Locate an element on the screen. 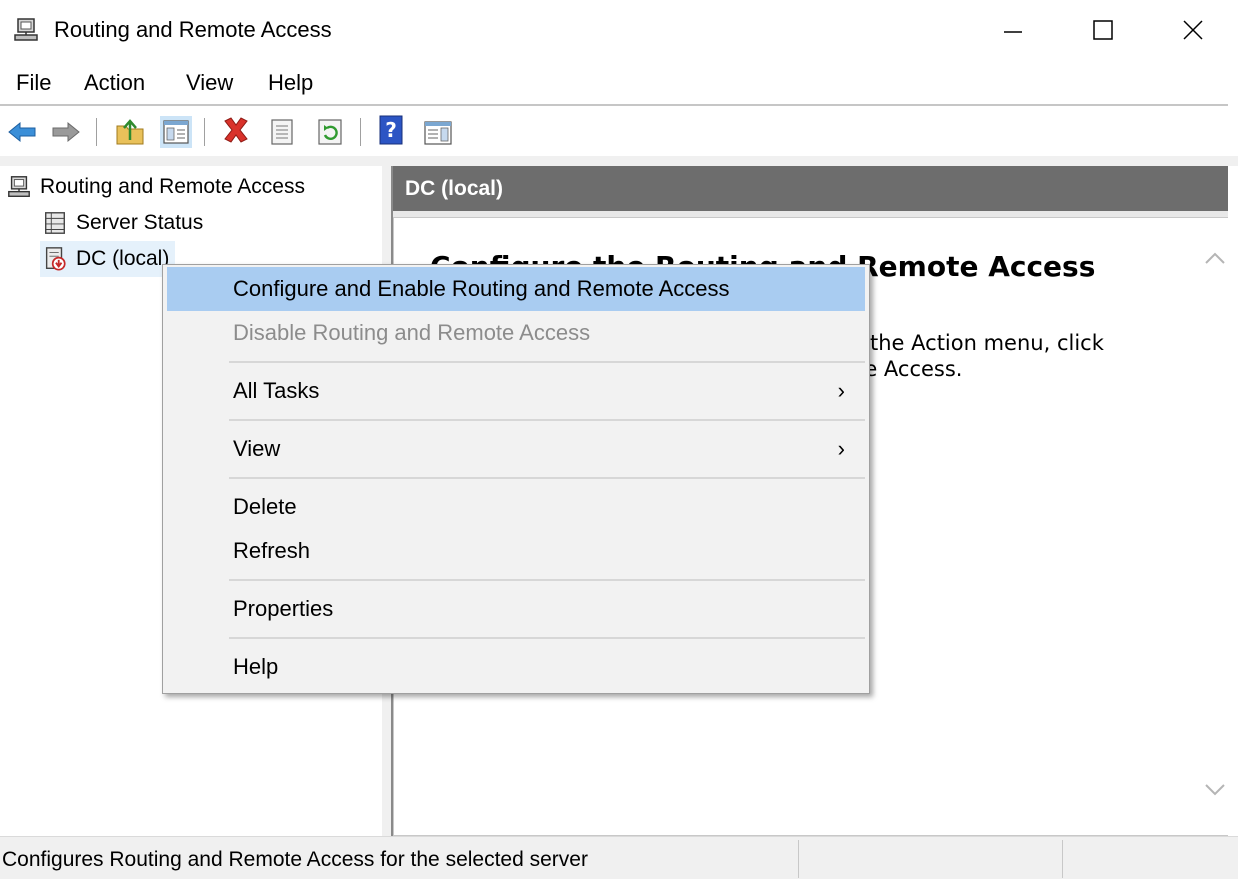  menu-item-refresh: Refresh is located at coordinates (516, 551).